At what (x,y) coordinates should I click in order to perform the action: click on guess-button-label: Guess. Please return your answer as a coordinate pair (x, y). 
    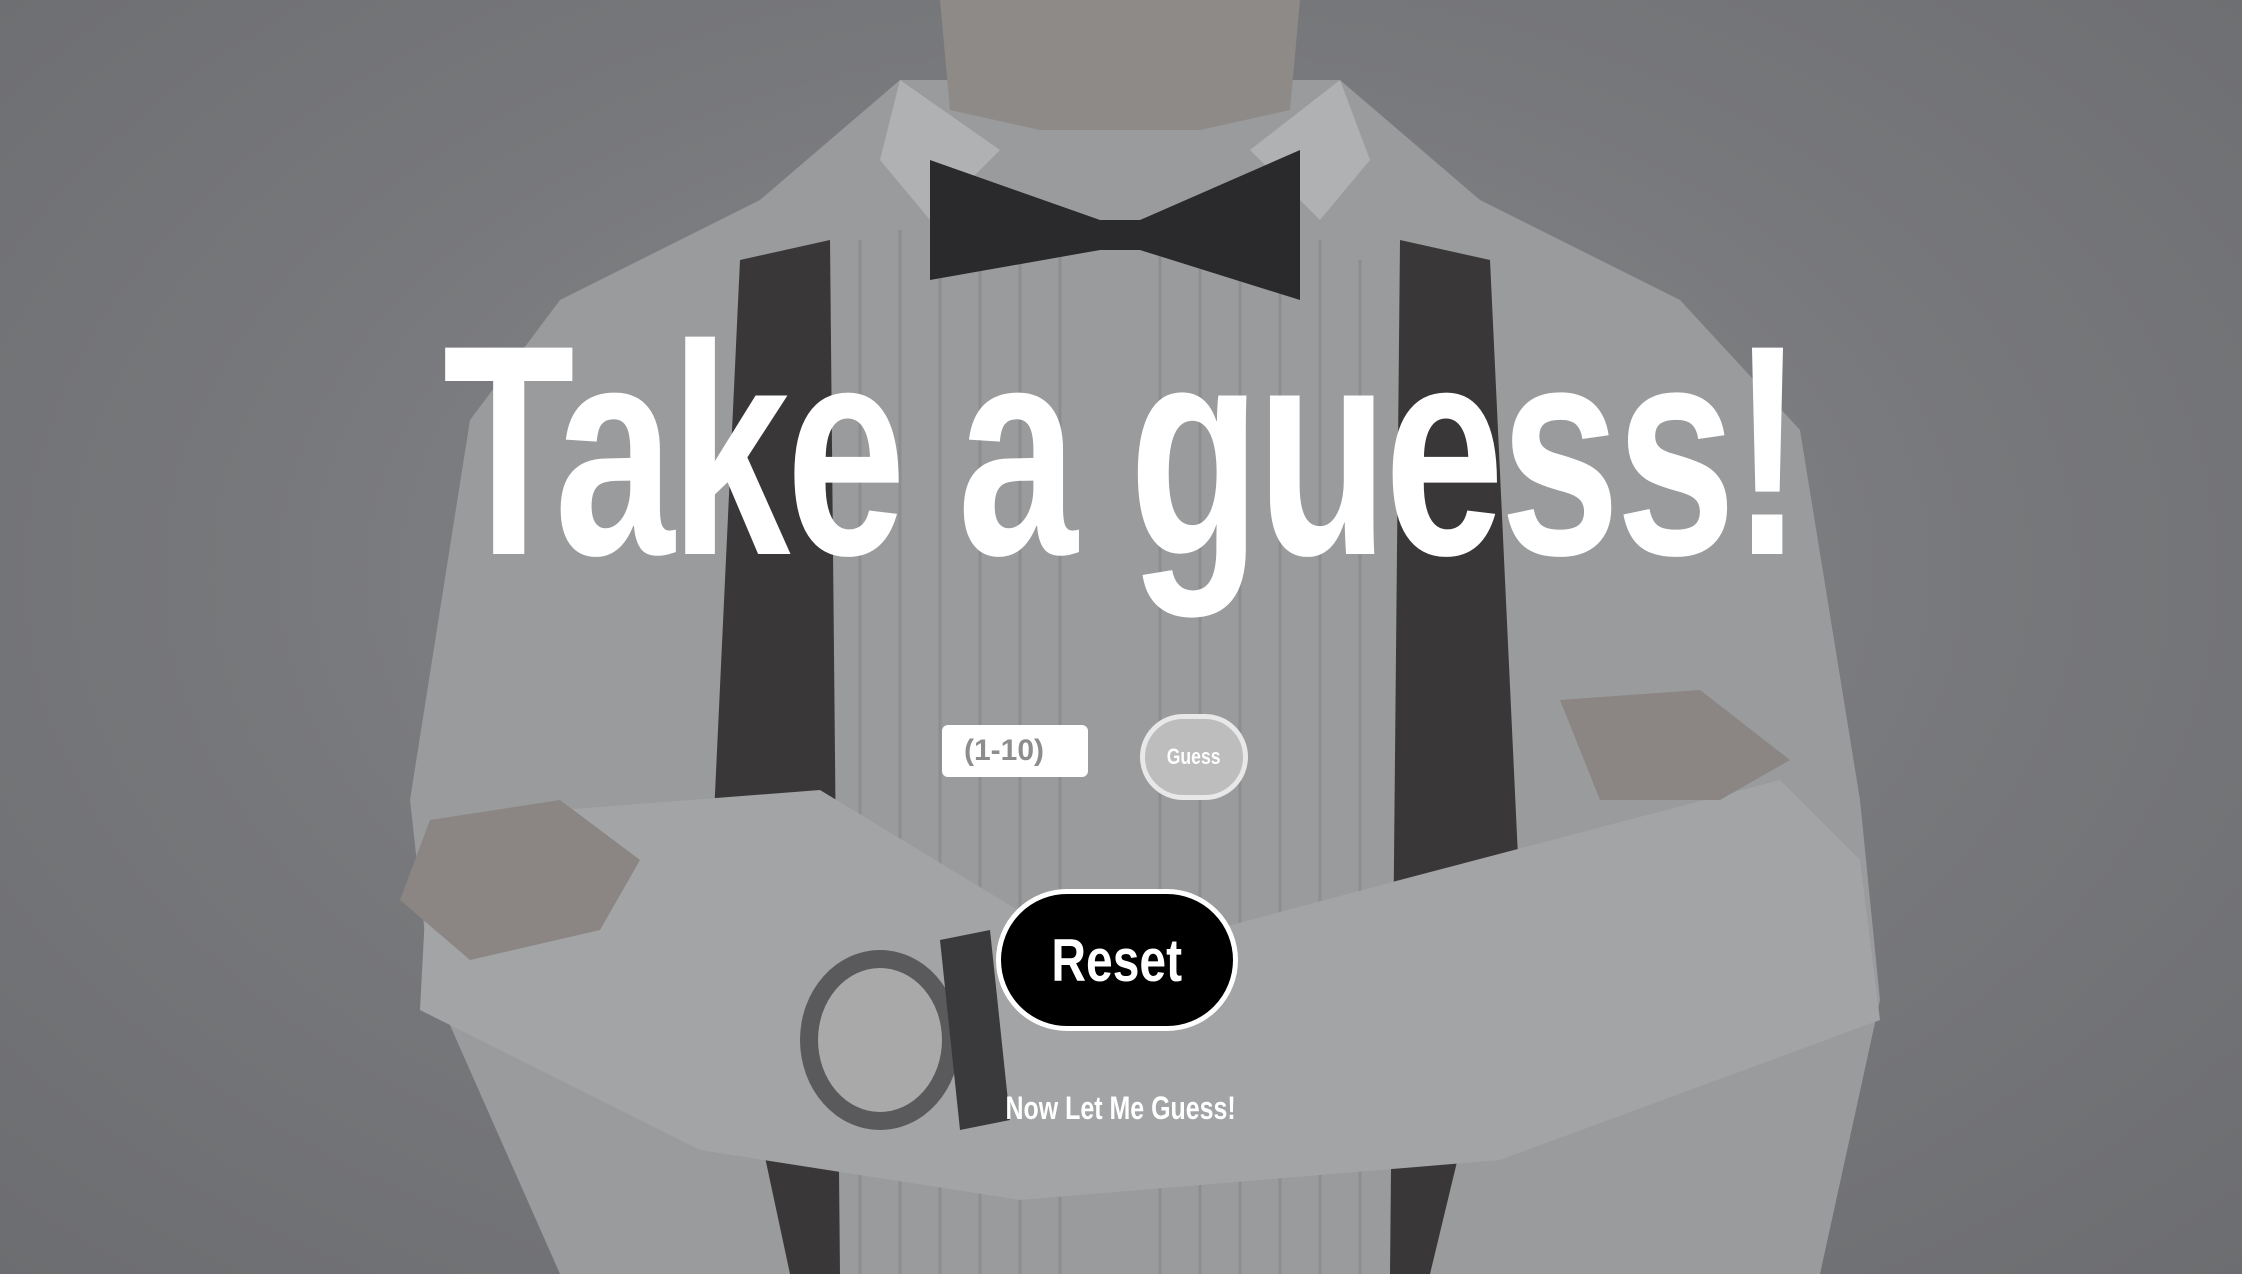
    Looking at the image, I should click on (1194, 756).